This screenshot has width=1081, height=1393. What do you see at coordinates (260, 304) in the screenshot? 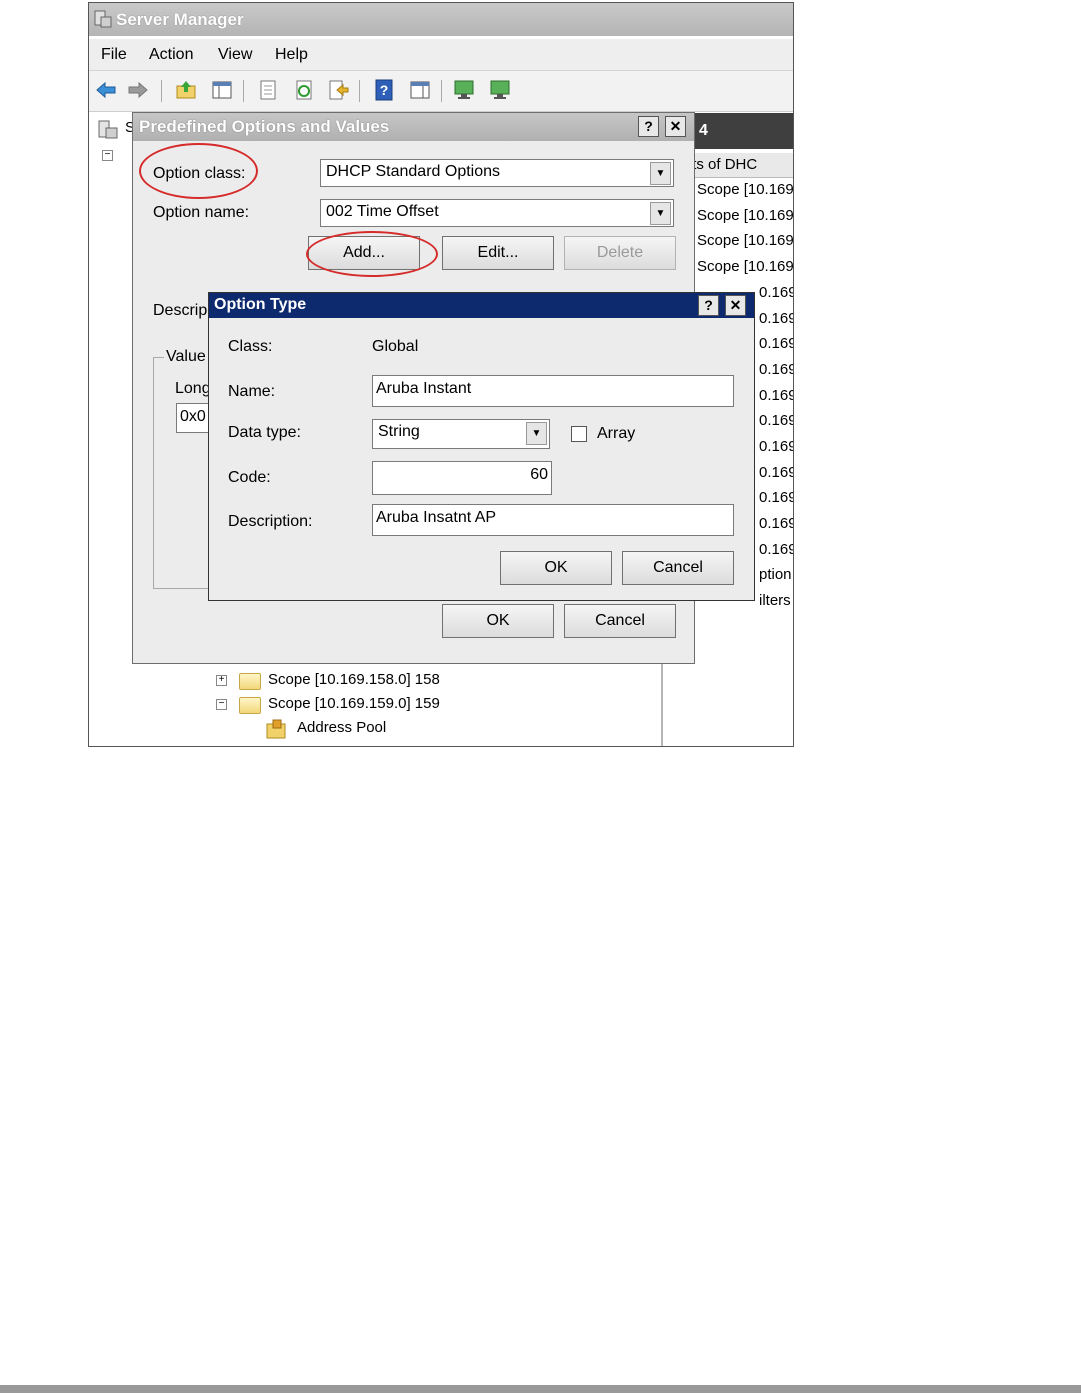
I see `dialog-title: Option Type` at bounding box center [260, 304].